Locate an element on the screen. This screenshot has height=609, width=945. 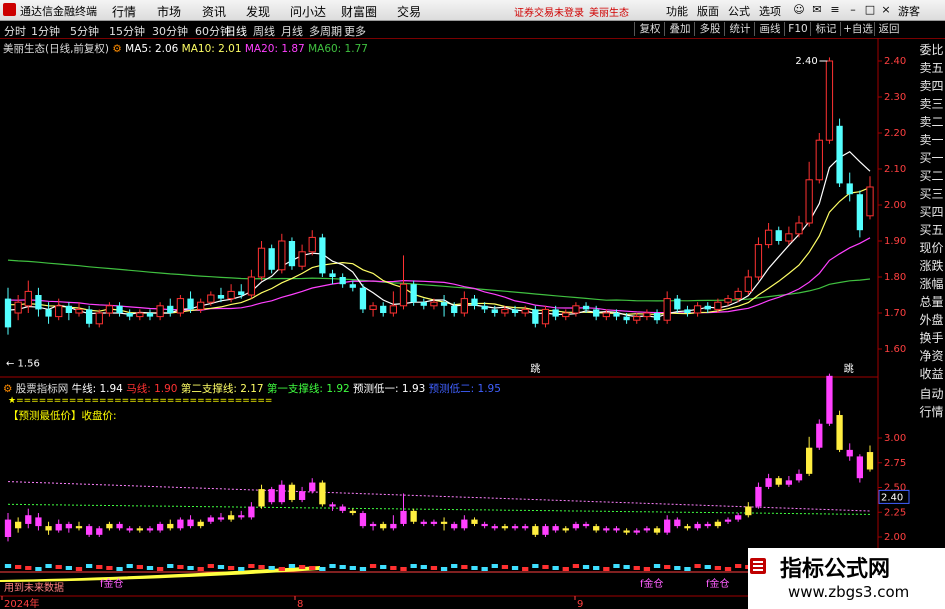
sidebar-item-9: 买四 is located at coordinates (931, 212).